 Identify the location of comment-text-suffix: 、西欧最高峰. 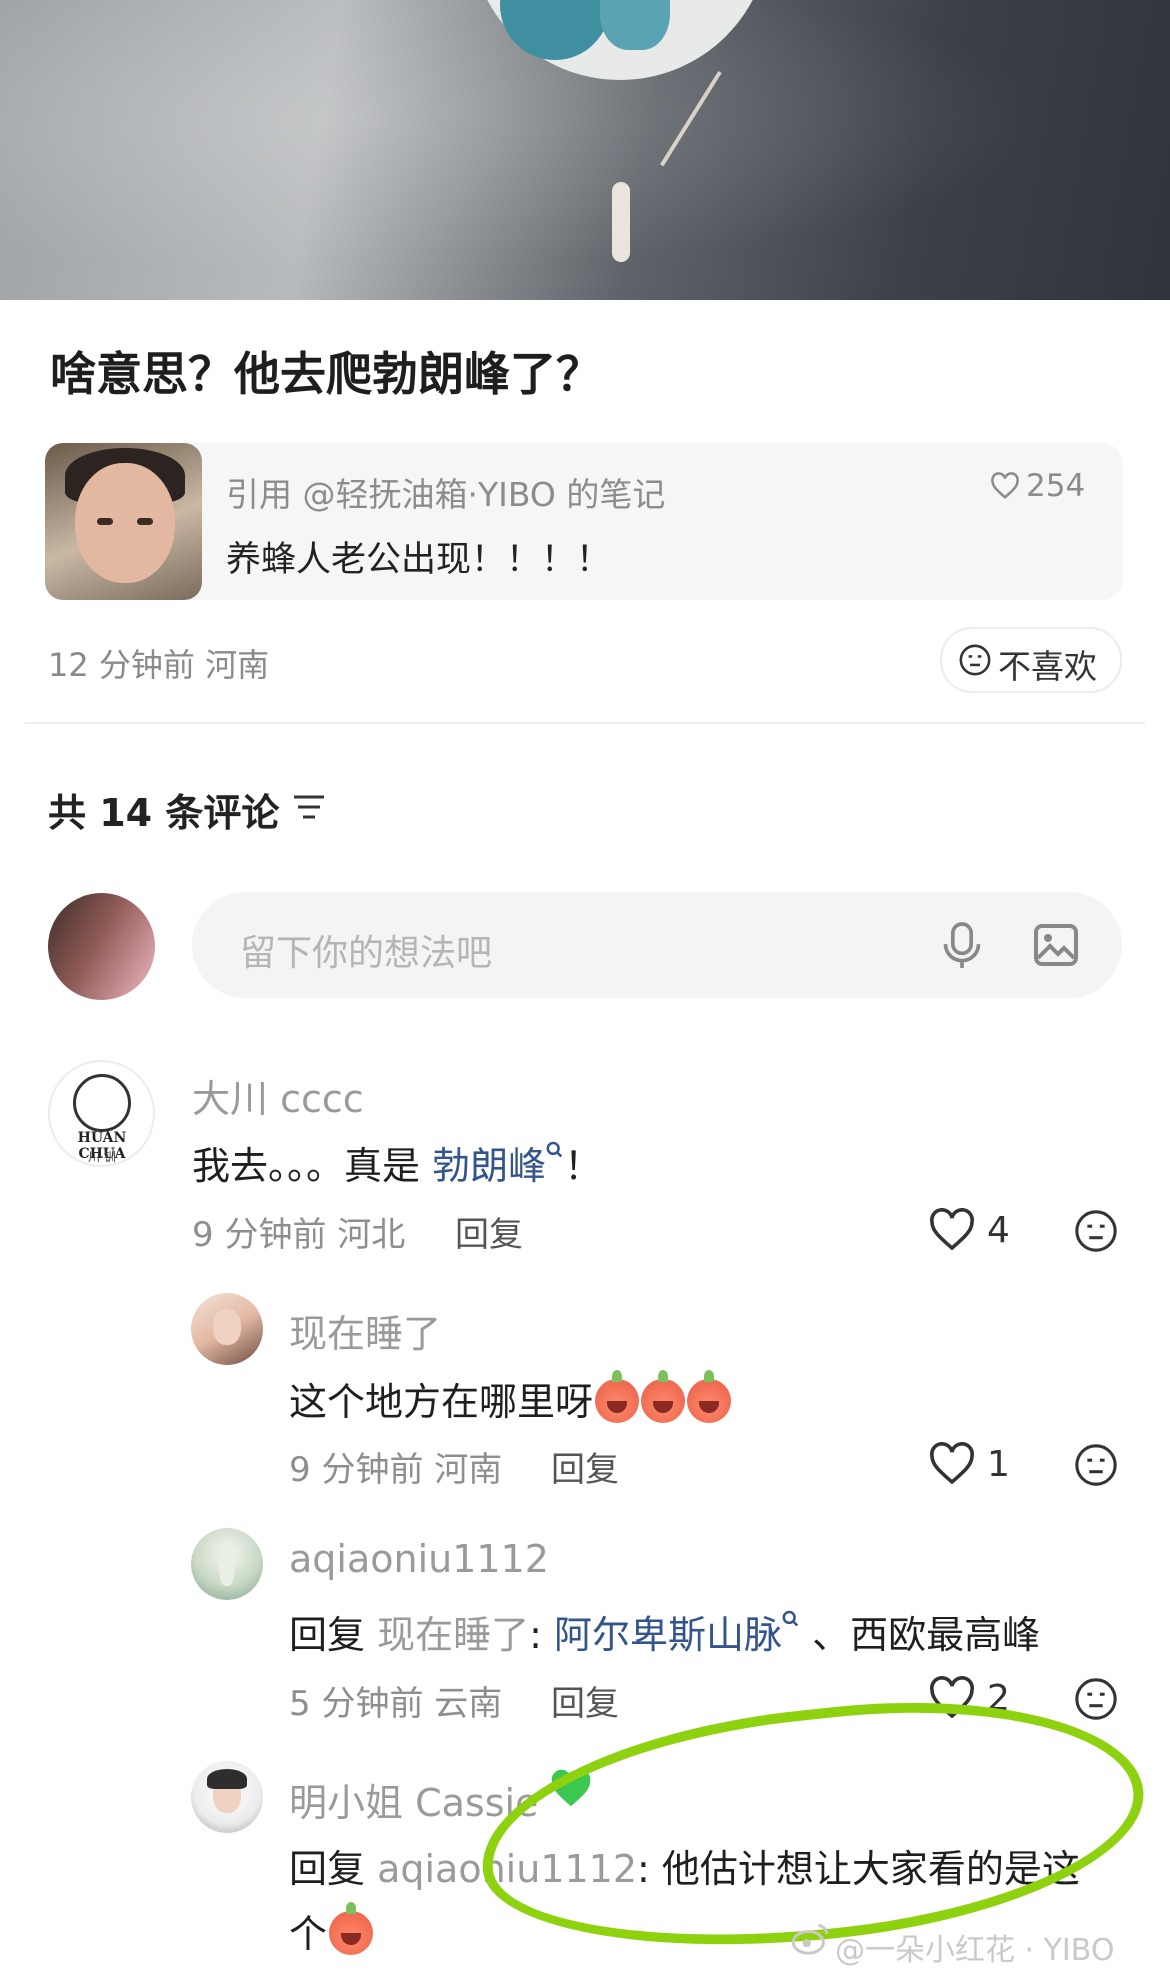
(920, 1635).